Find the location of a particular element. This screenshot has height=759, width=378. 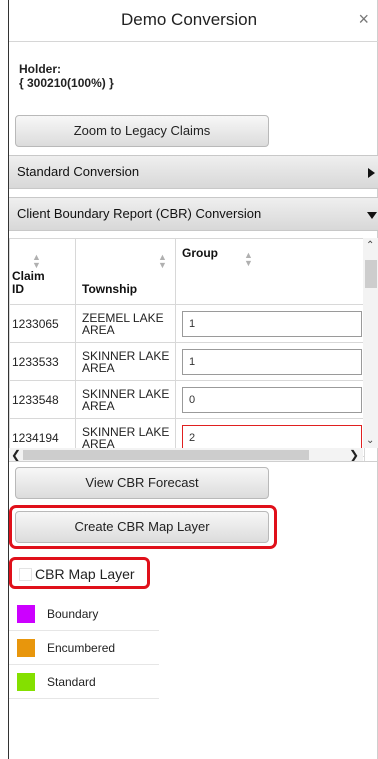

scroll-left-icon: ❮ is located at coordinates (16, 454).